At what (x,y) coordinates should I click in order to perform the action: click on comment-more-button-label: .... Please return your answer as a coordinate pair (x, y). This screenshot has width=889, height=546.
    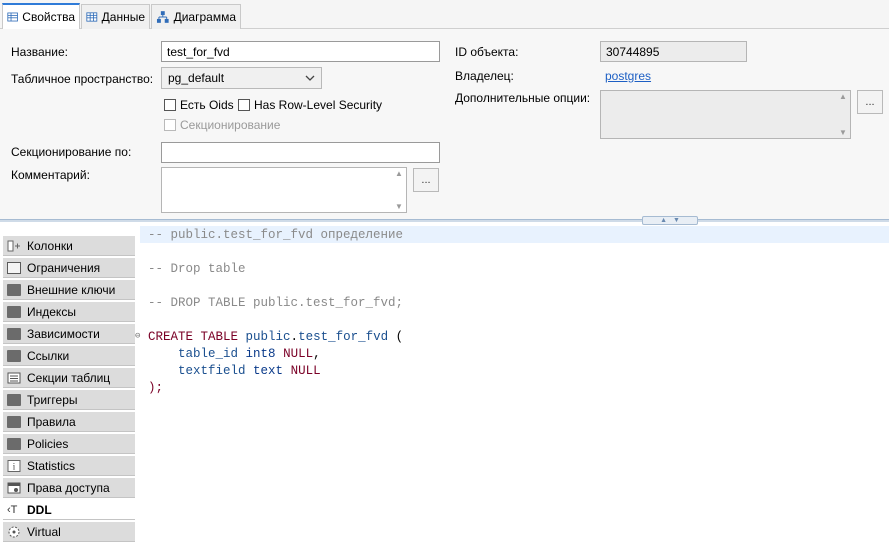
    Looking at the image, I should click on (426, 180).